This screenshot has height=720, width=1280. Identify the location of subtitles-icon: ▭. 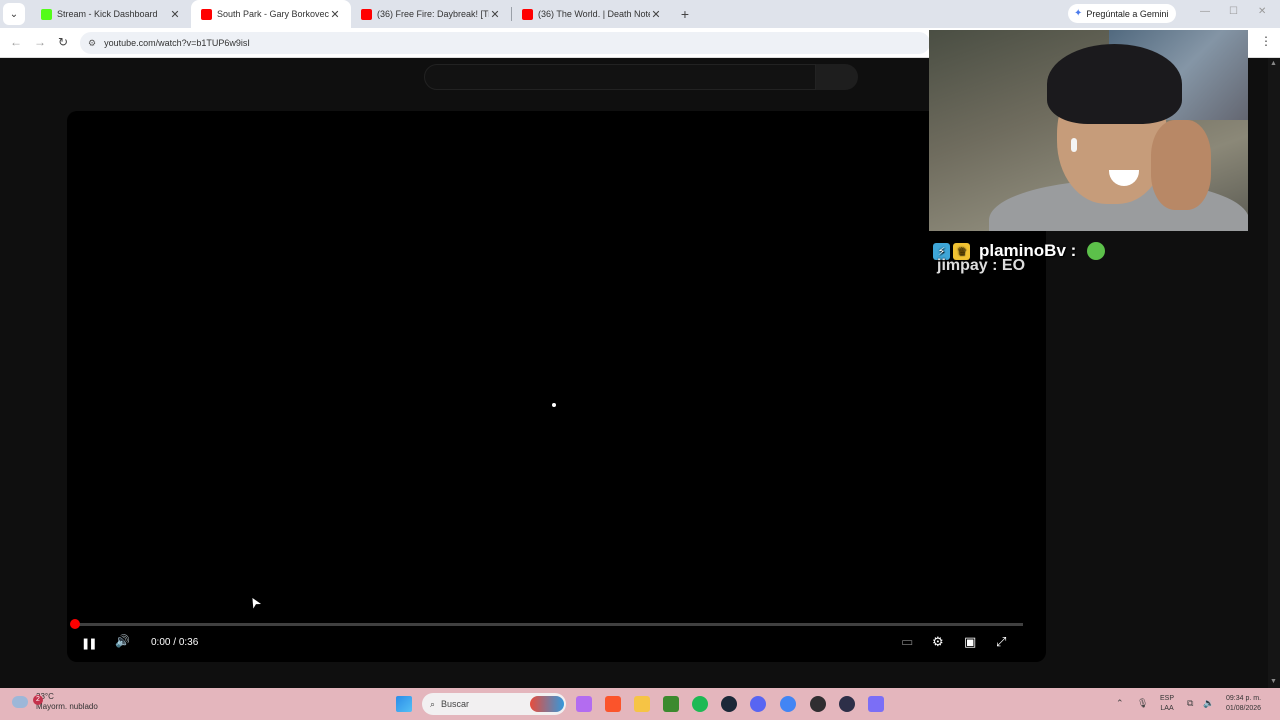
(907, 642).